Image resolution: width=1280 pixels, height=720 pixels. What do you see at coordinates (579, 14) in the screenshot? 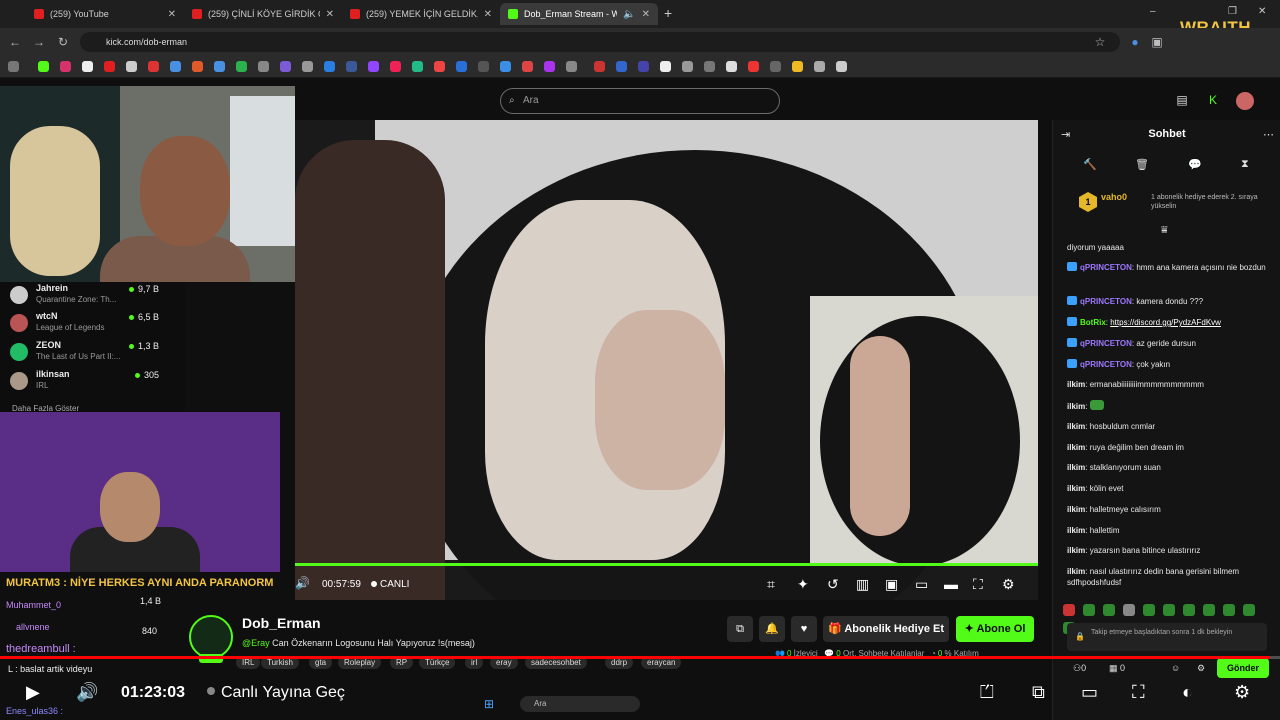
I see `browser-tab-active: Dob_Erman Stream - Watch🔈✕` at bounding box center [579, 14].